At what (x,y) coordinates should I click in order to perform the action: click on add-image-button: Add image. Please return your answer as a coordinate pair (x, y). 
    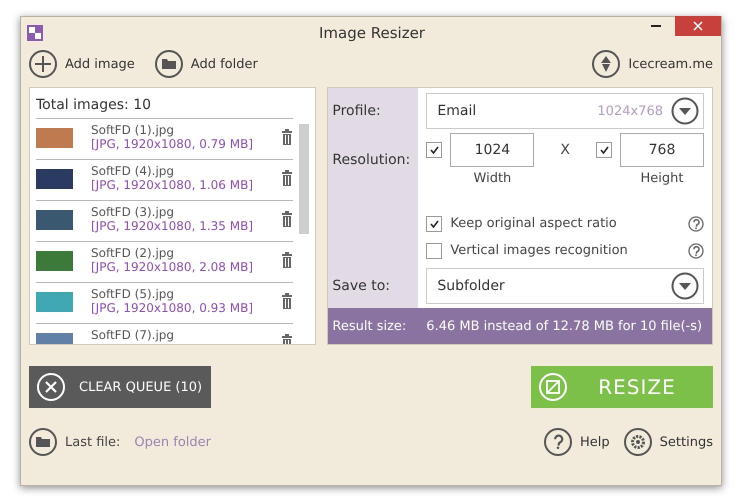
    Looking at the image, I should click on (82, 64).